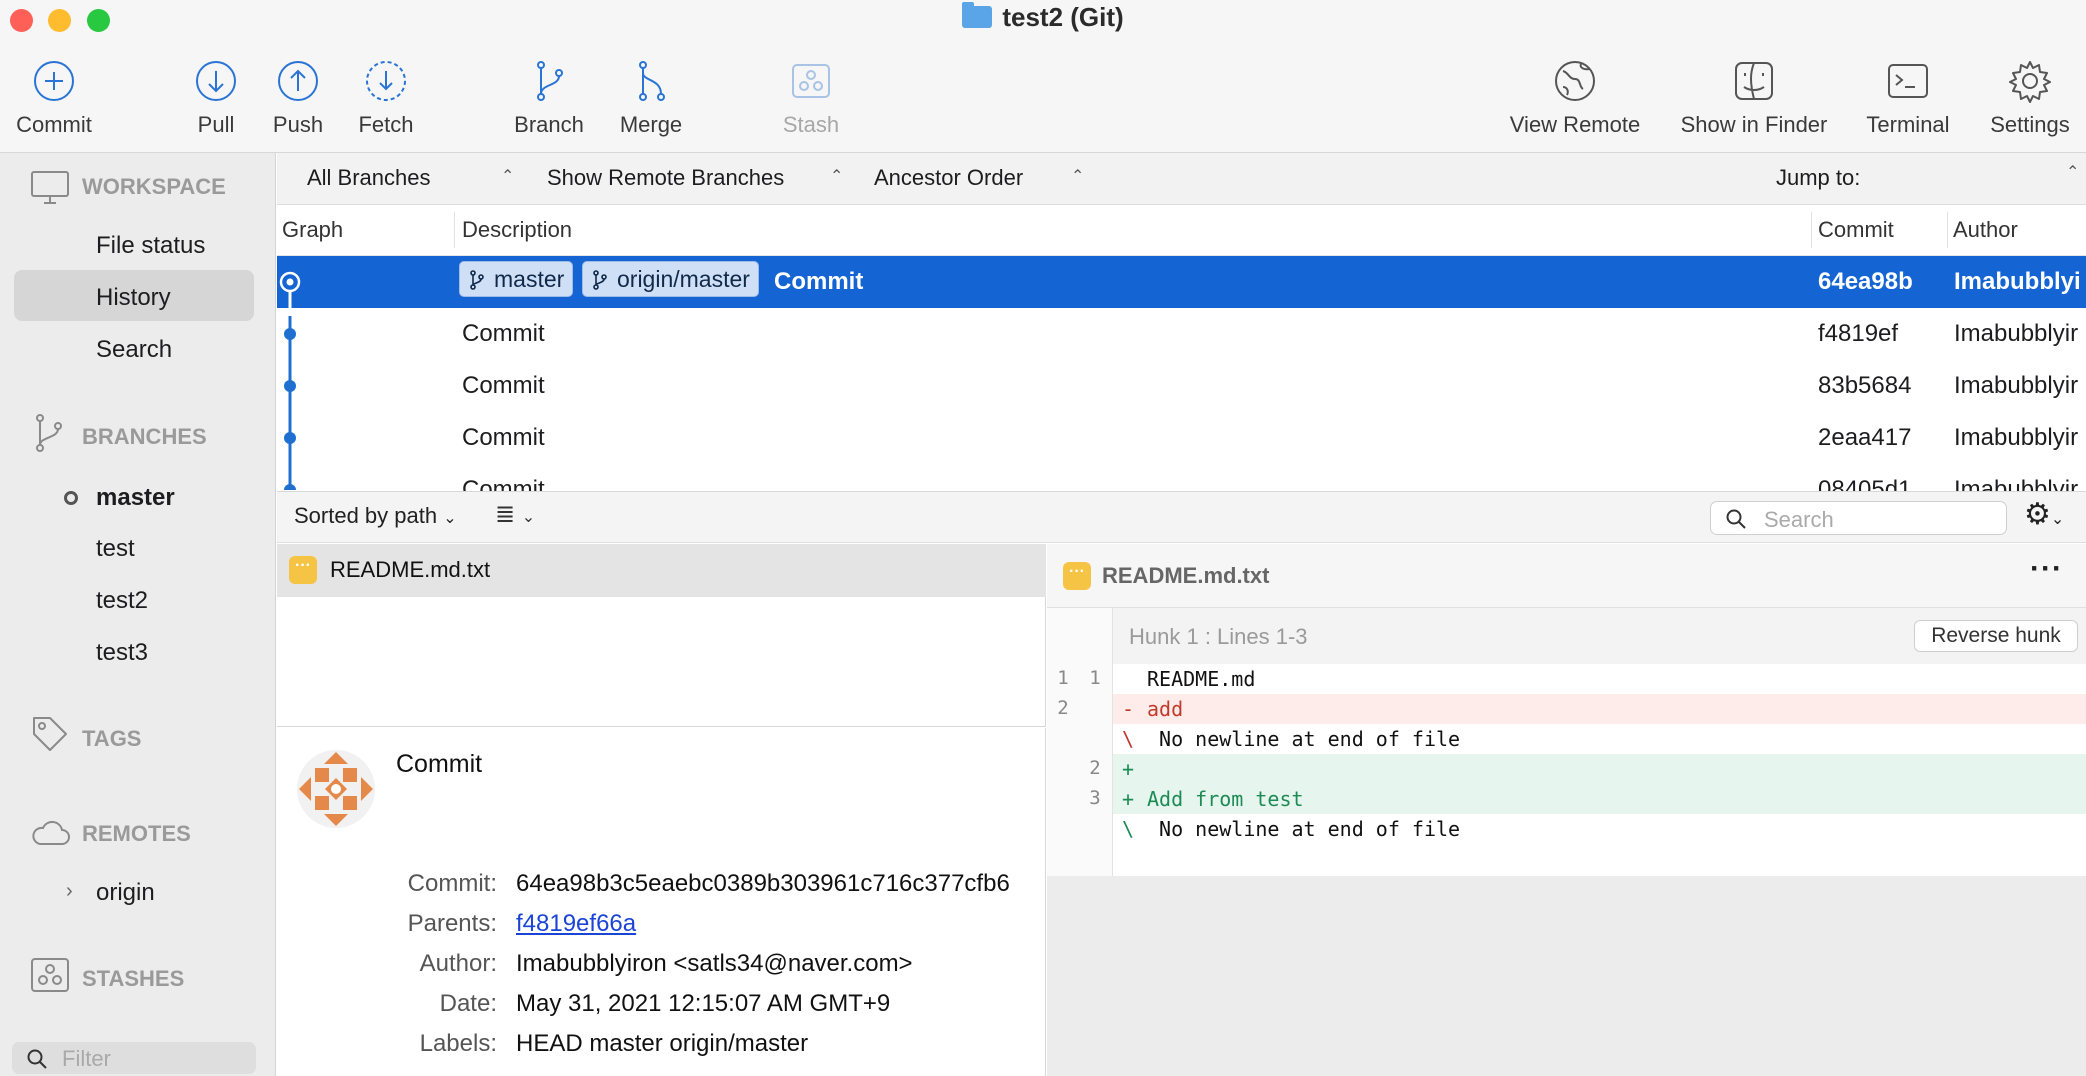 The image size is (2086, 1076). I want to click on view-remote-button: View Remote, so click(1575, 94).